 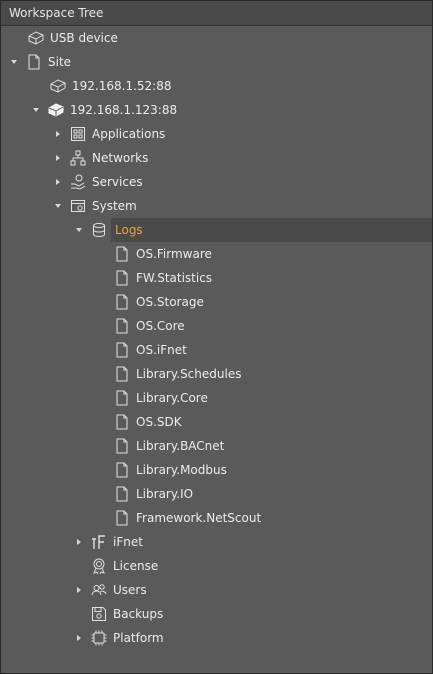 What do you see at coordinates (122, 86) in the screenshot?
I see `tree-item-label: 192.168.1.52:88` at bounding box center [122, 86].